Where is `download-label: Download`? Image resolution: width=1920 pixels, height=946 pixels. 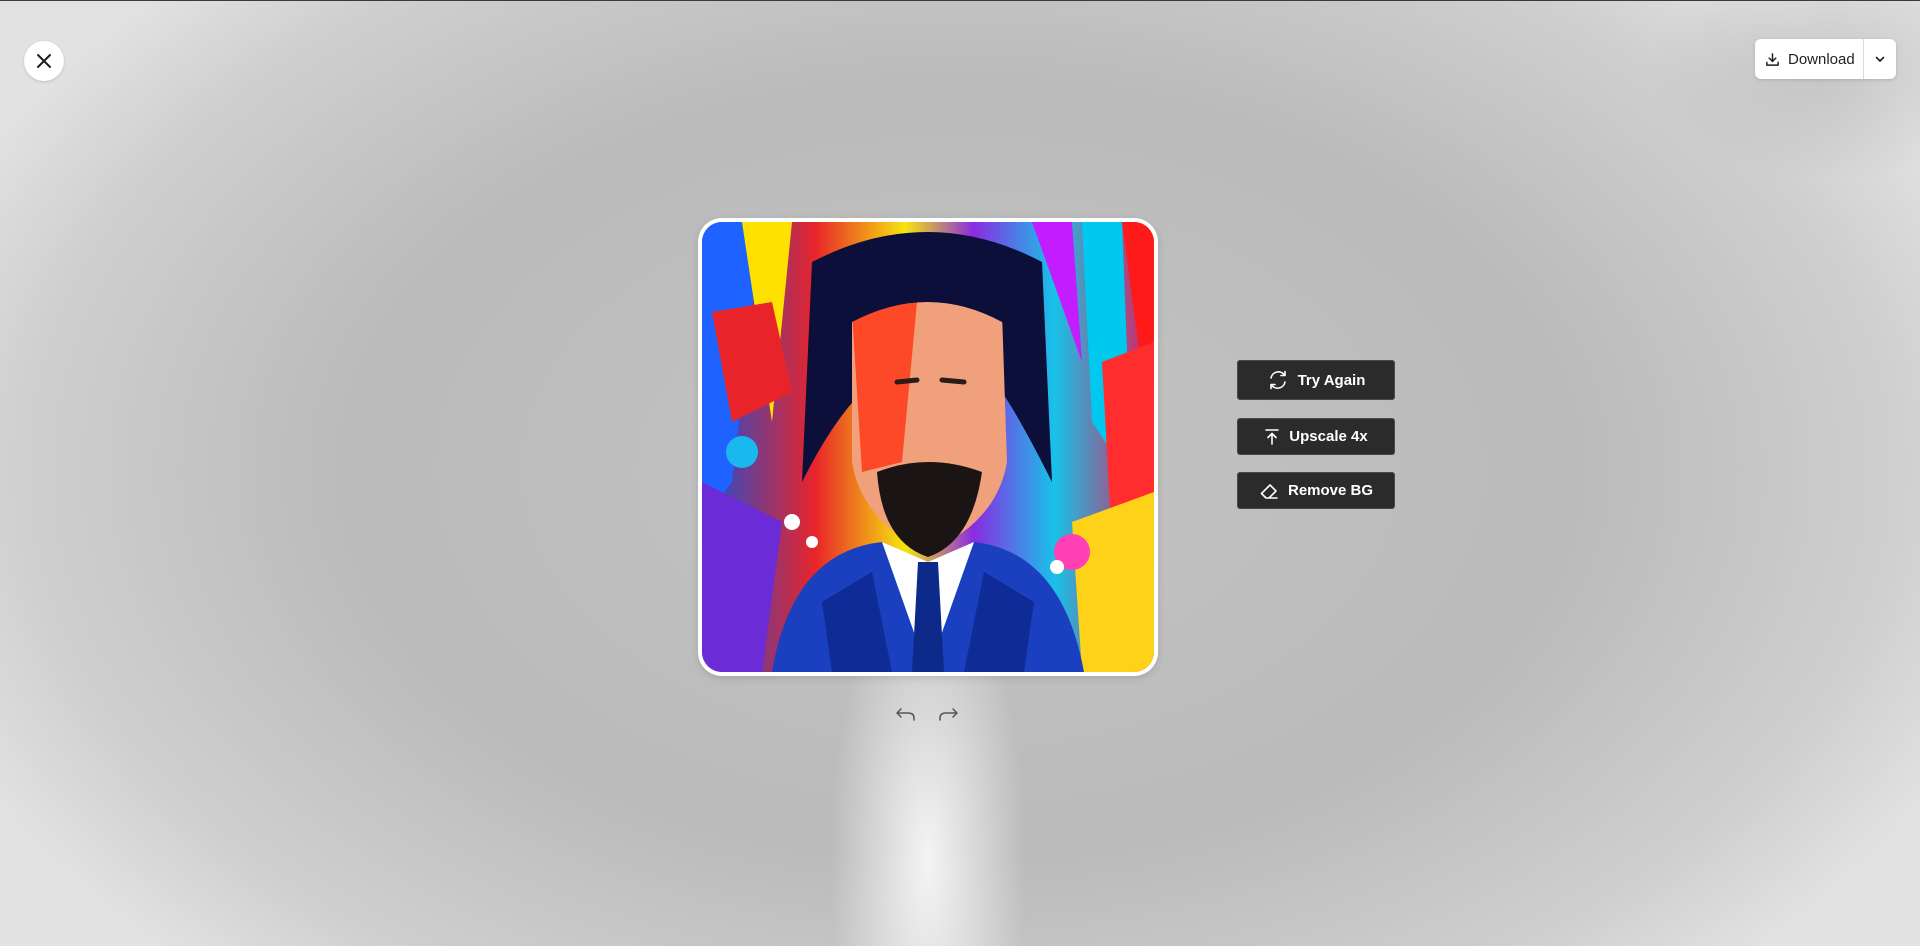 download-label: Download is located at coordinates (1821, 59).